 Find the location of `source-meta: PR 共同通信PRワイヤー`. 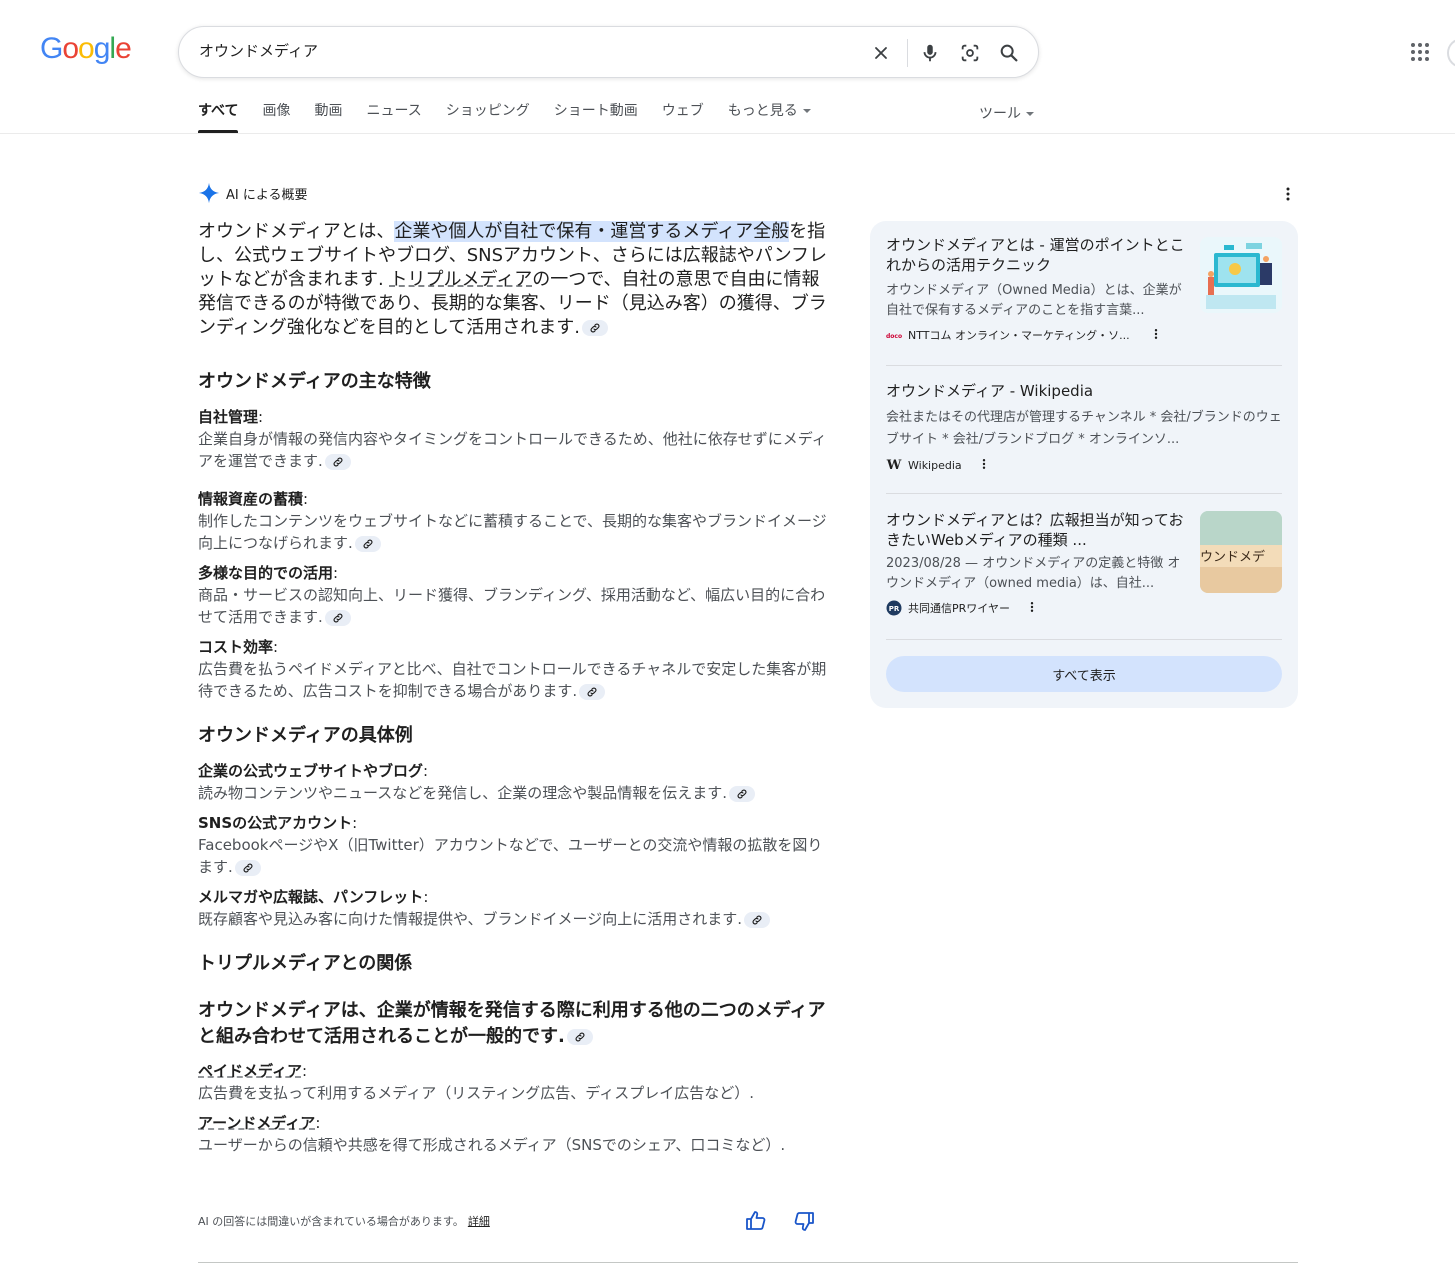

source-meta: PR 共同通信PRワイヤー is located at coordinates (1039, 608).